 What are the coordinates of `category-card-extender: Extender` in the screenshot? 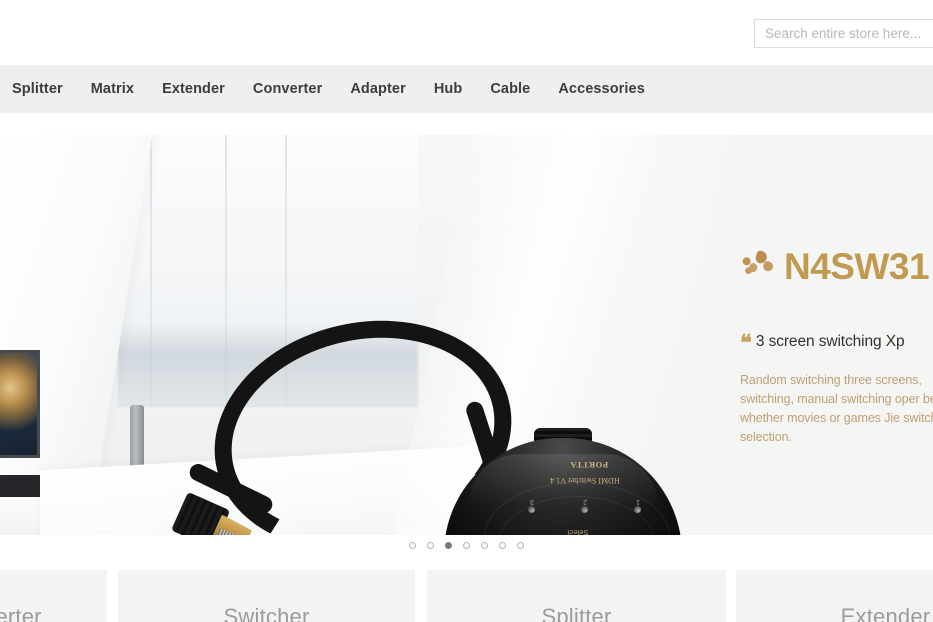 It's located at (834, 596).